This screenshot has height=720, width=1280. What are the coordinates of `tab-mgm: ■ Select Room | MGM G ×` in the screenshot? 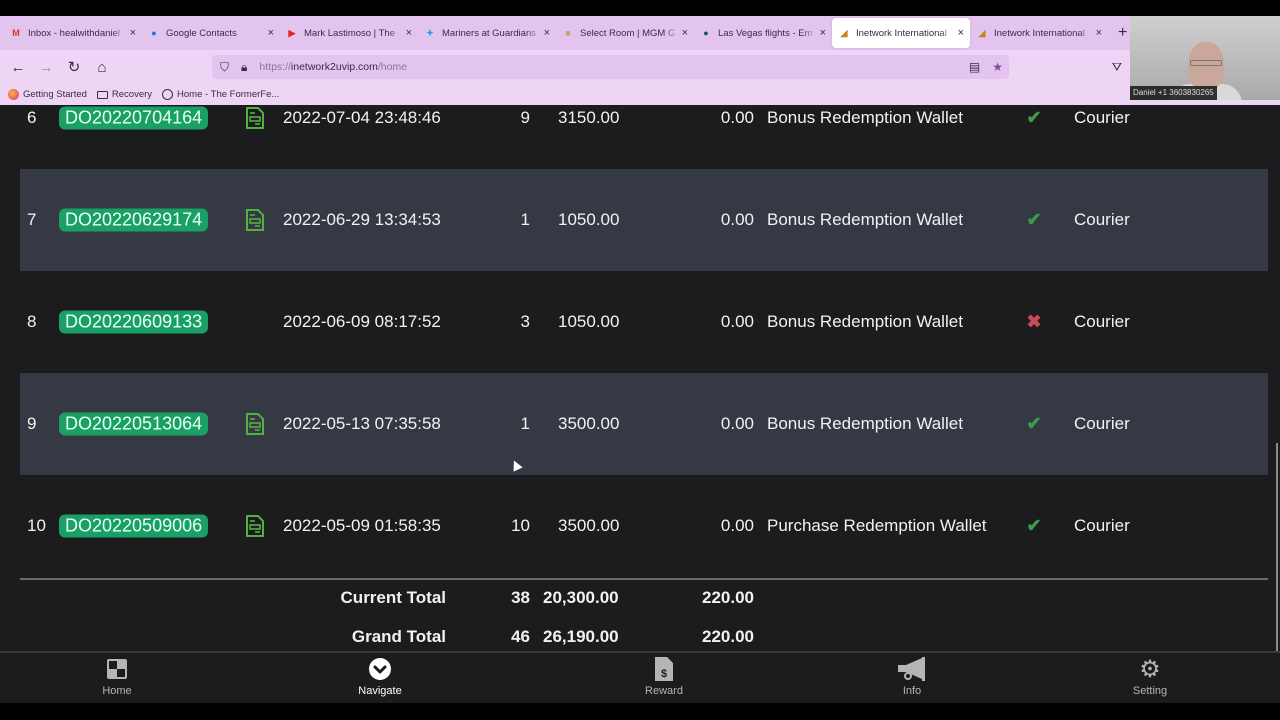 It's located at (625, 33).